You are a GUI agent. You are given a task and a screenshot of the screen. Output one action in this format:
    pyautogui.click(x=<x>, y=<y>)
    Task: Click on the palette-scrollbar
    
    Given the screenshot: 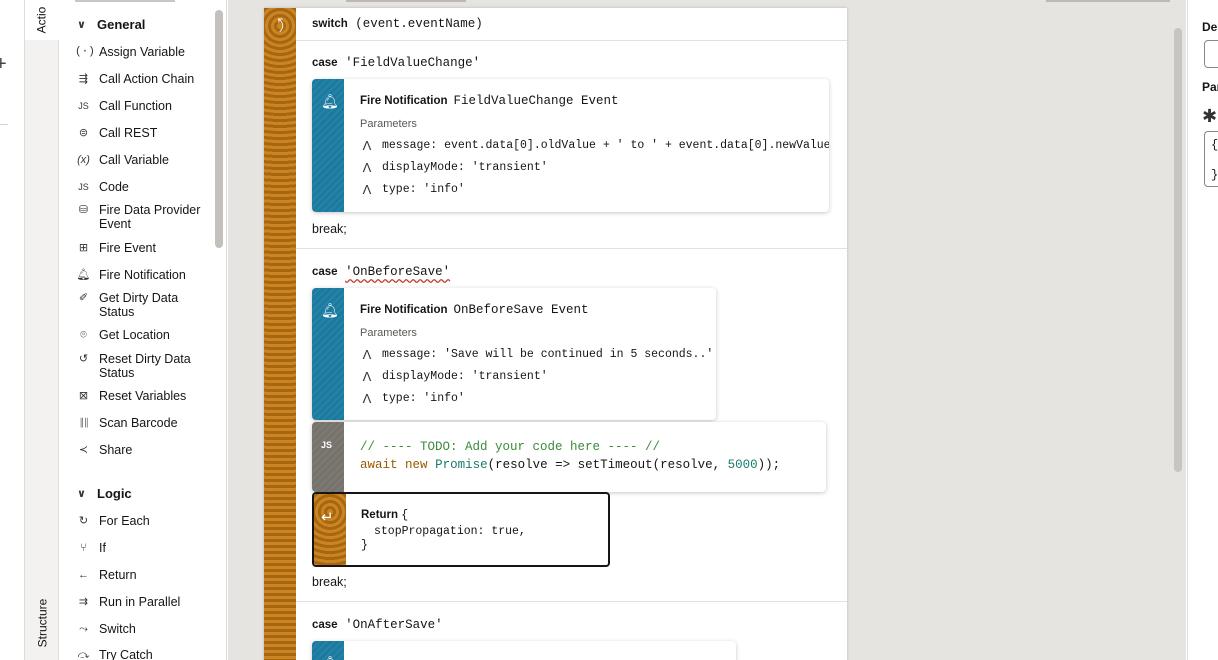 What is the action you would take?
    pyautogui.click(x=219, y=330)
    